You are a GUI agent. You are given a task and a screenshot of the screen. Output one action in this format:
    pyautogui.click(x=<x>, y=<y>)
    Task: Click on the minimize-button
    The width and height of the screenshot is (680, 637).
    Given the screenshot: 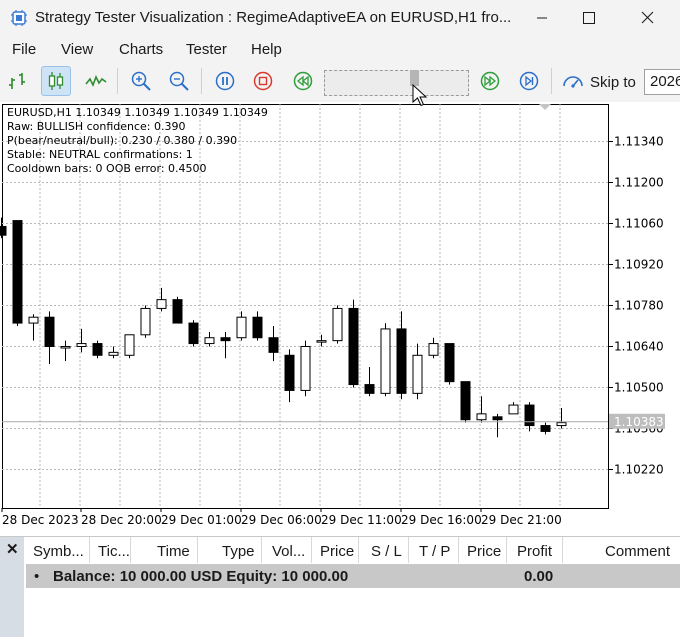 What is the action you would take?
    pyautogui.click(x=542, y=18)
    